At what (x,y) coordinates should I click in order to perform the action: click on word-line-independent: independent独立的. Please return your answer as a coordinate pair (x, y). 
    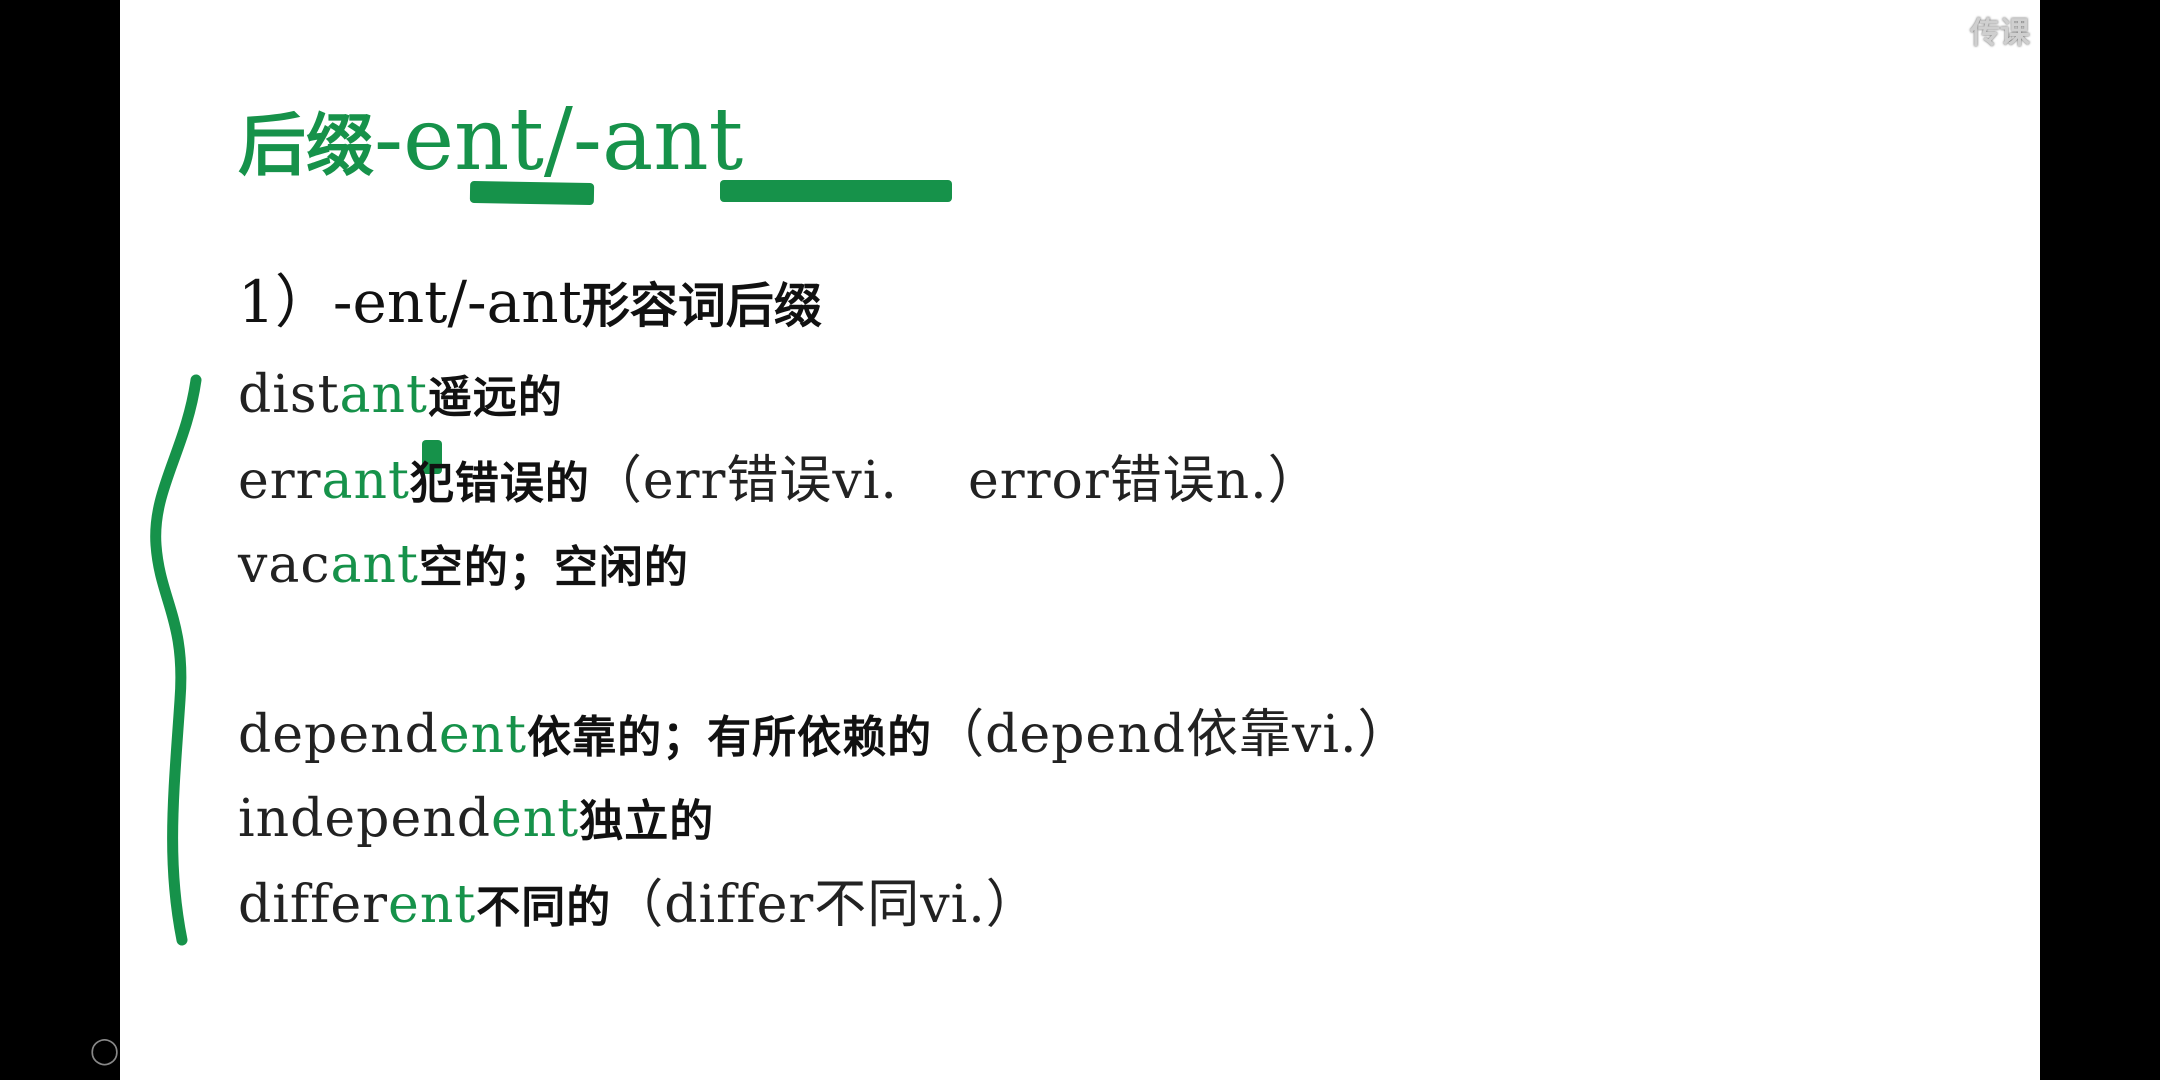
    Looking at the image, I should click on (476, 819).